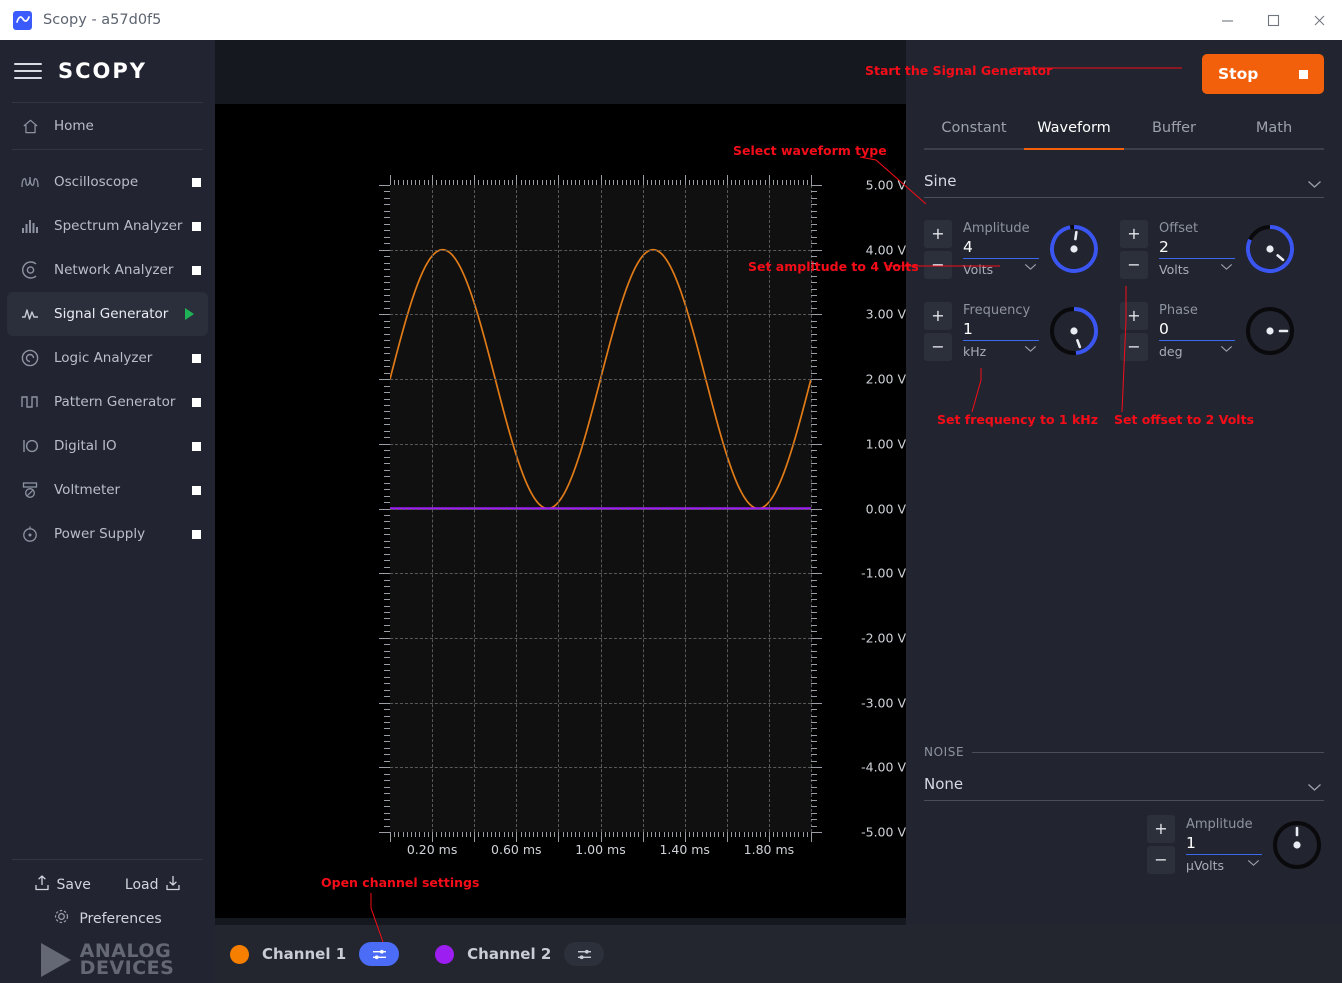  I want to click on amplitude-field: Amplitude 4 Volts, so click(1001, 249).